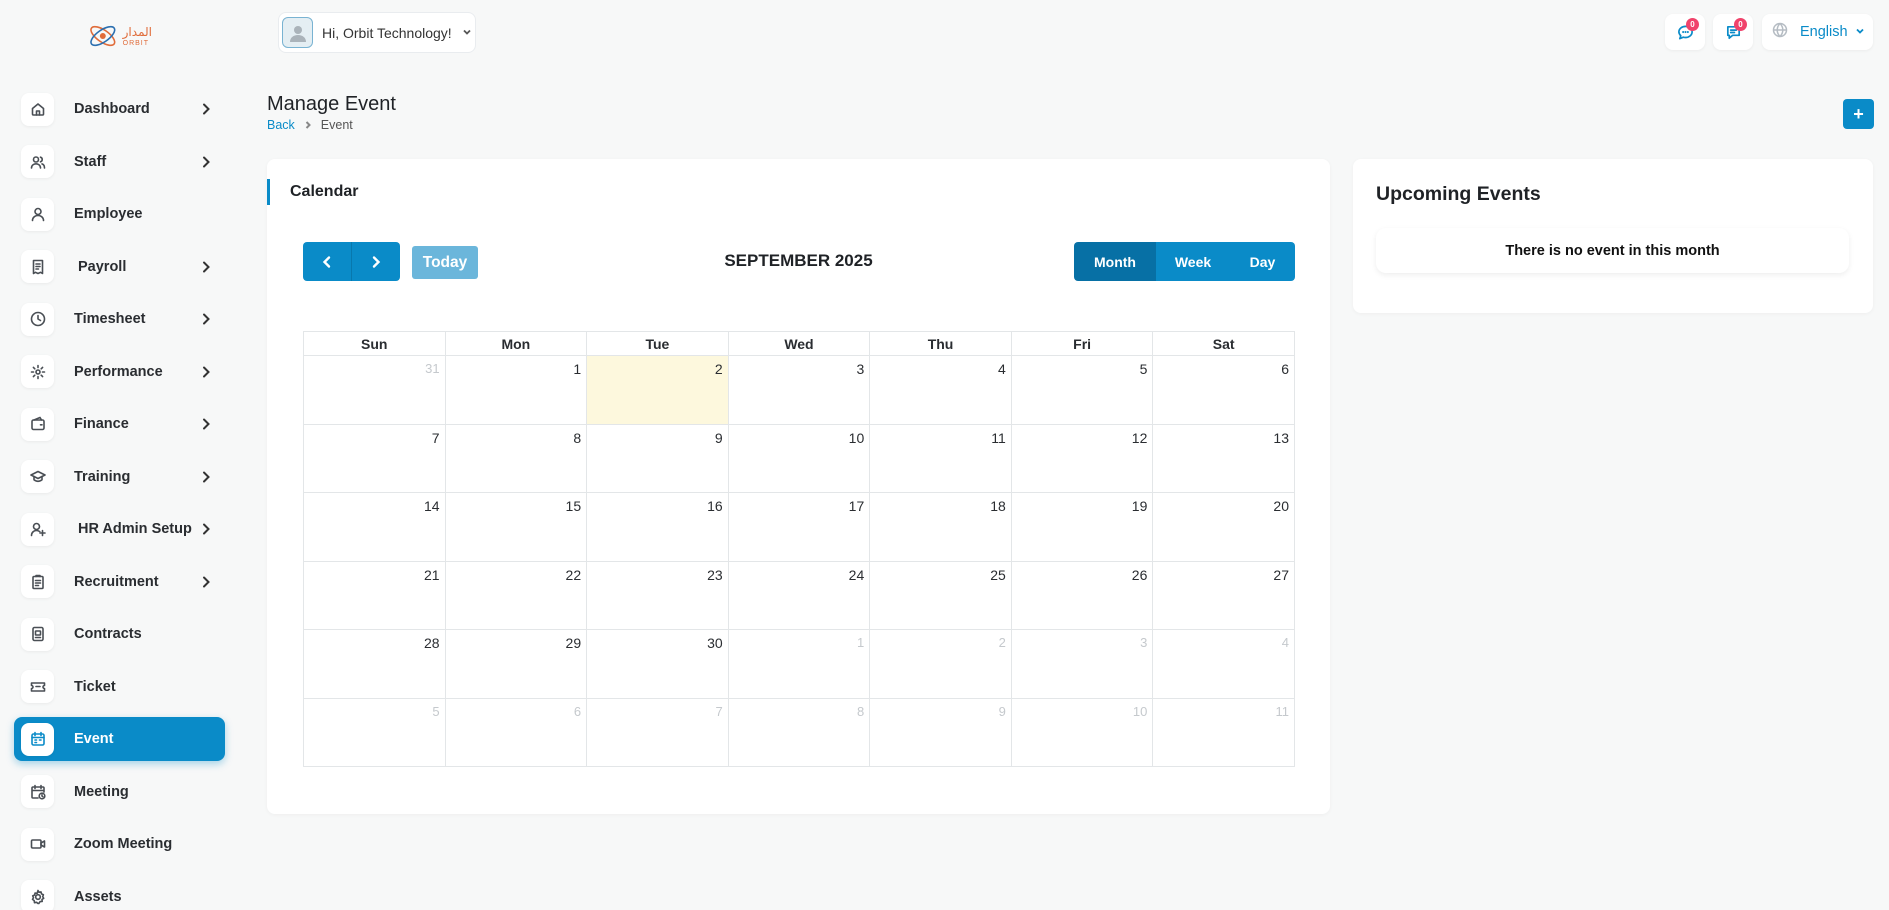 Image resolution: width=1889 pixels, height=910 pixels. I want to click on upcoming-events-title: Upcoming Events, so click(1458, 194).